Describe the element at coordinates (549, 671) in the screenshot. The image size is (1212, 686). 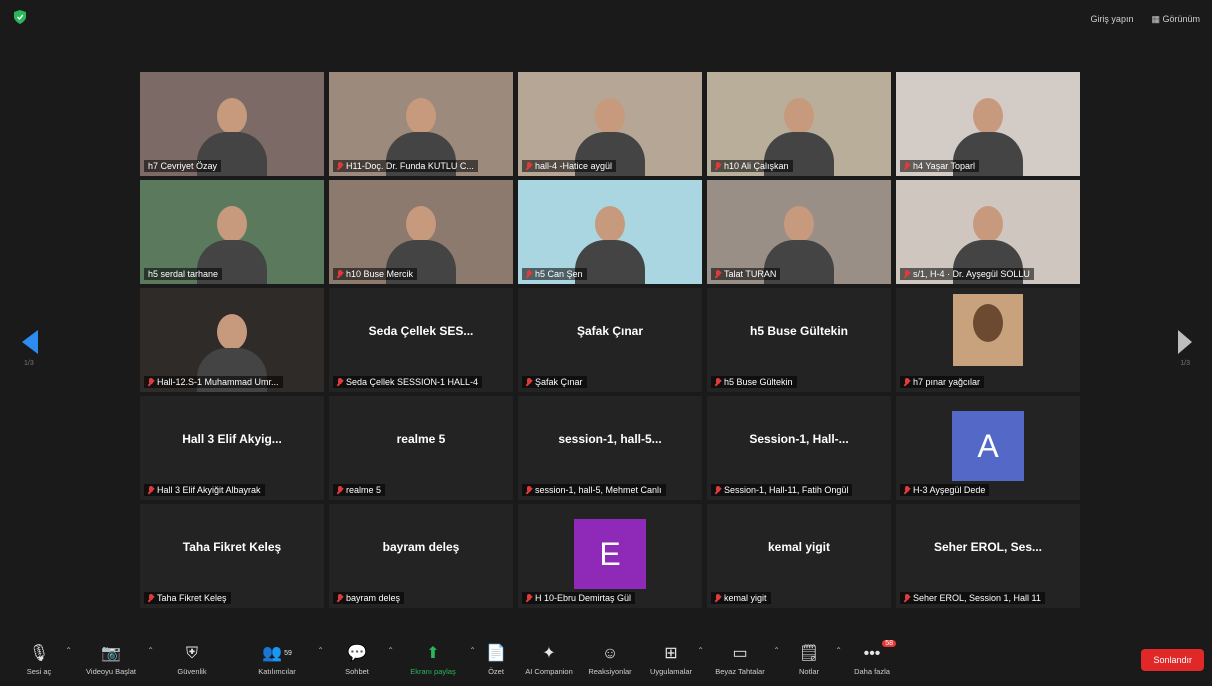
I see `ai-companion-label: AI Companion` at that location.